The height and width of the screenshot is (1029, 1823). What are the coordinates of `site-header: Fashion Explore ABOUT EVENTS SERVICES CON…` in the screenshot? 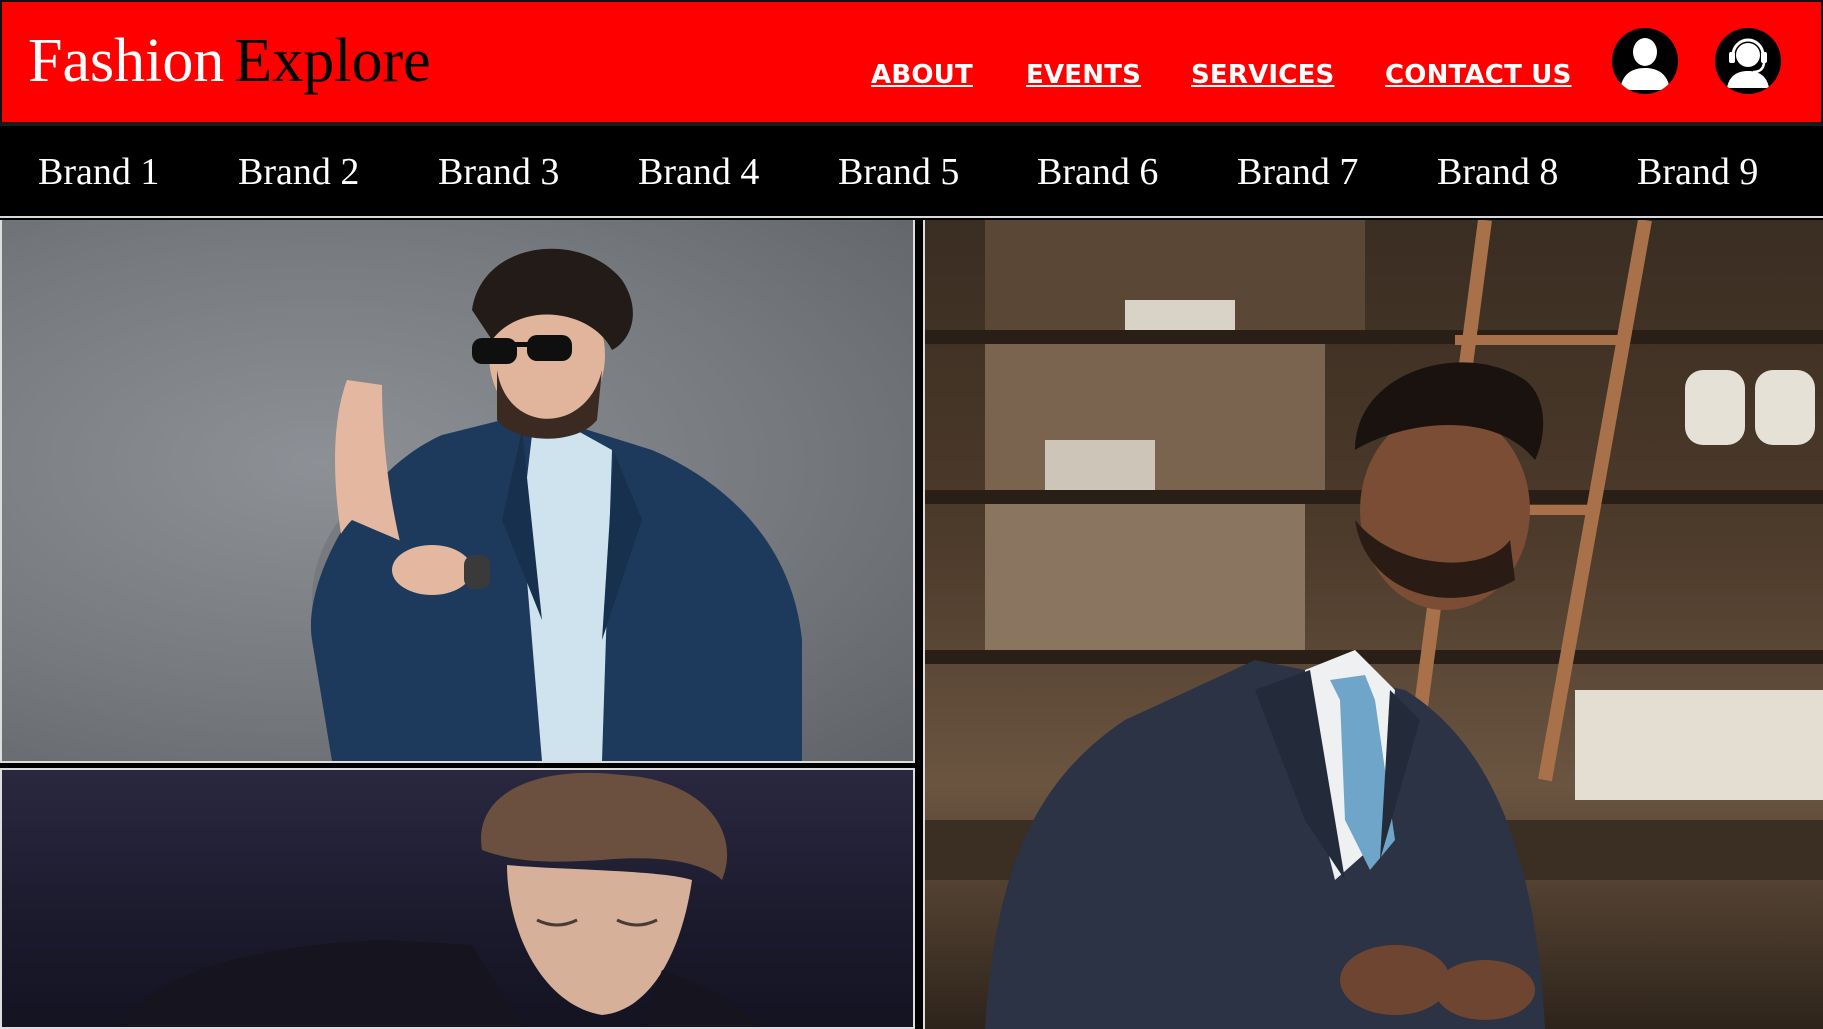 It's located at (911, 63).